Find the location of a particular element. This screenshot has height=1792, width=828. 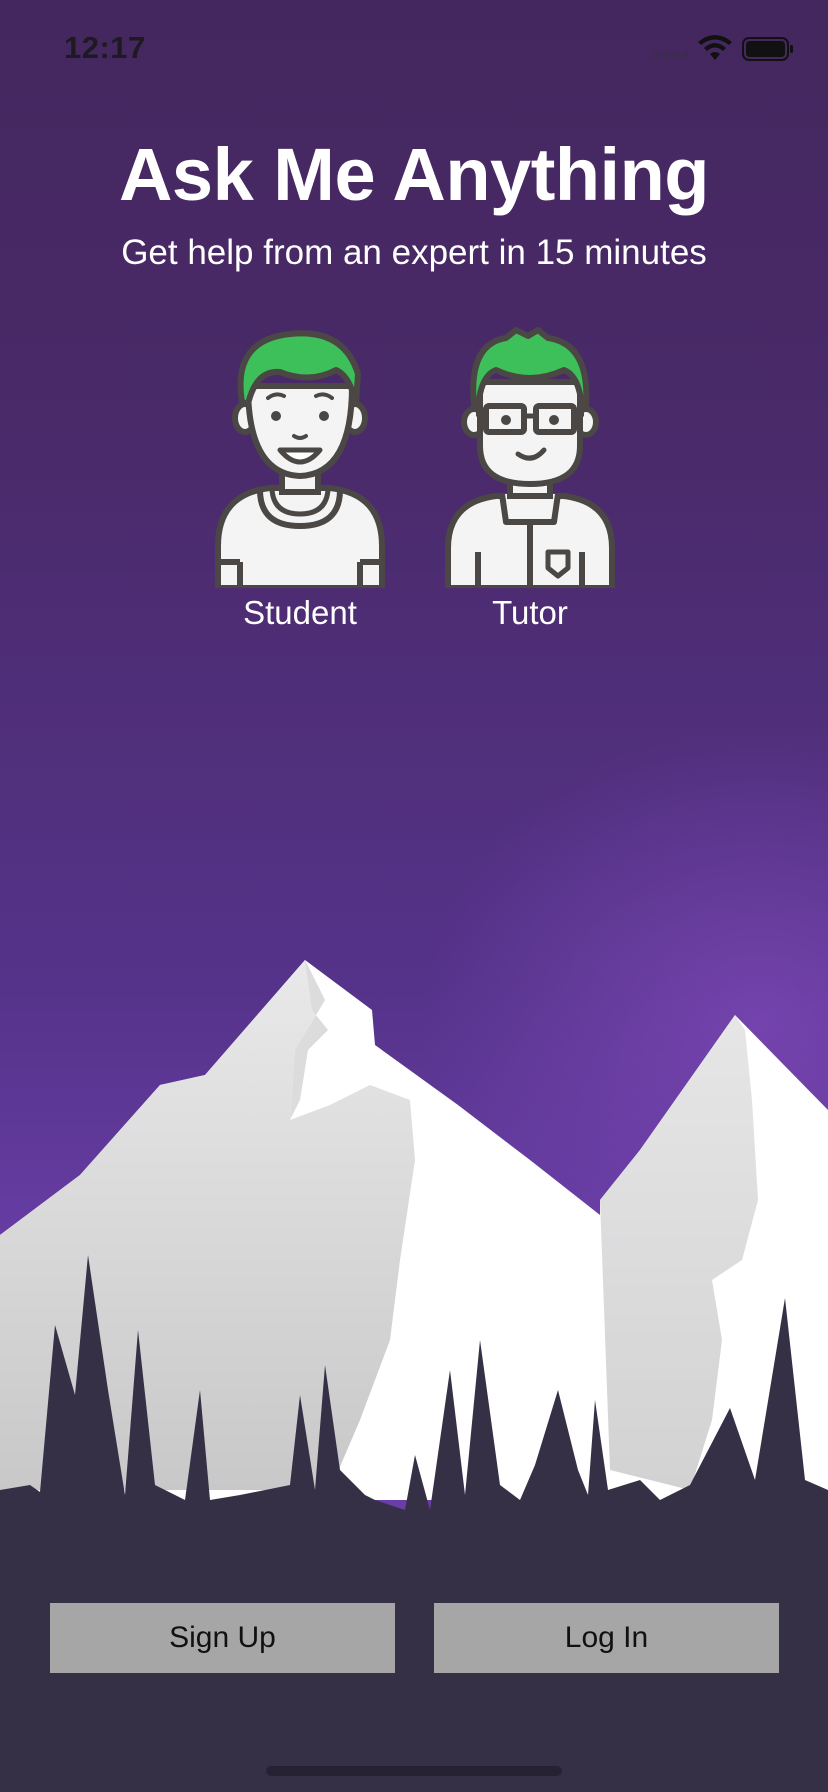

role-tutor: Tutor is located at coordinates (530, 486).